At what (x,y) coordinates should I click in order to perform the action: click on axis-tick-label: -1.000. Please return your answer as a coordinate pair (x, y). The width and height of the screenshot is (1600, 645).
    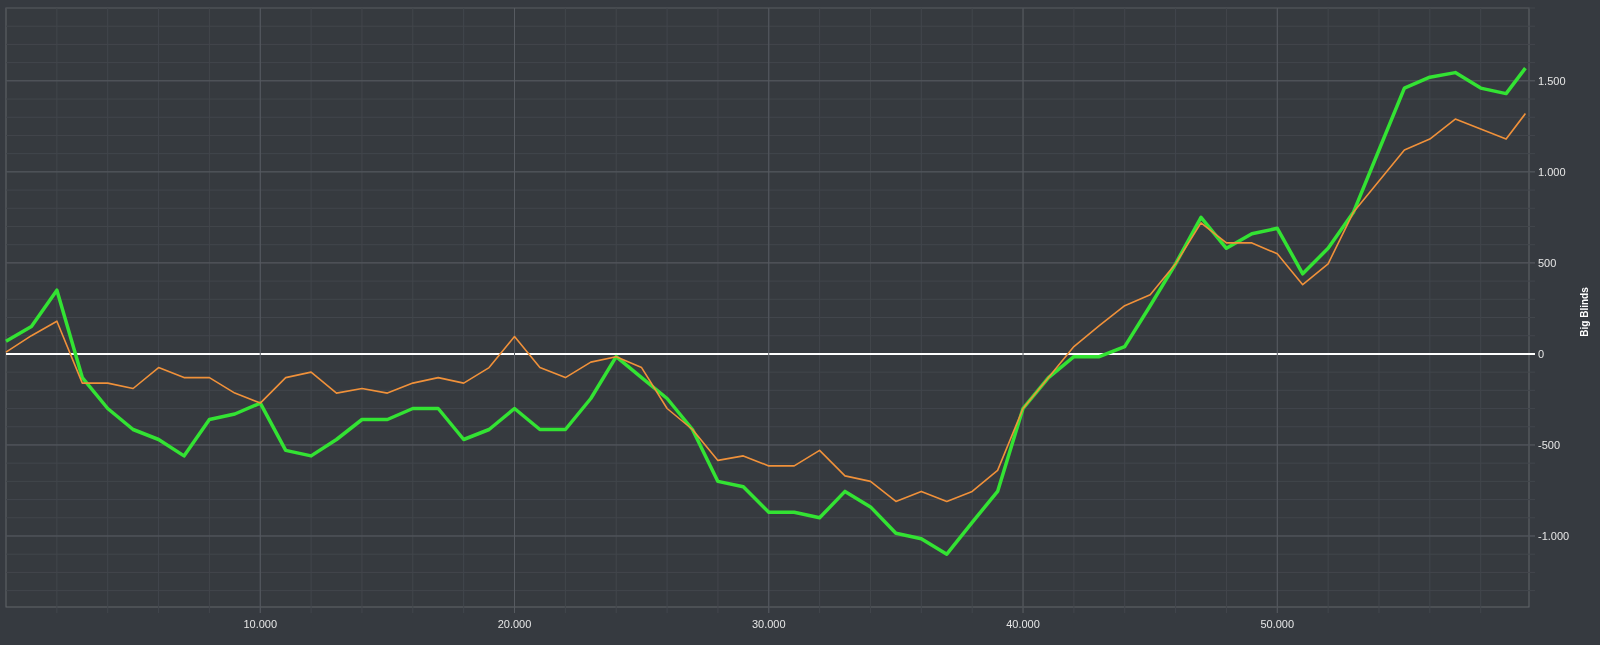
    Looking at the image, I should click on (1554, 536).